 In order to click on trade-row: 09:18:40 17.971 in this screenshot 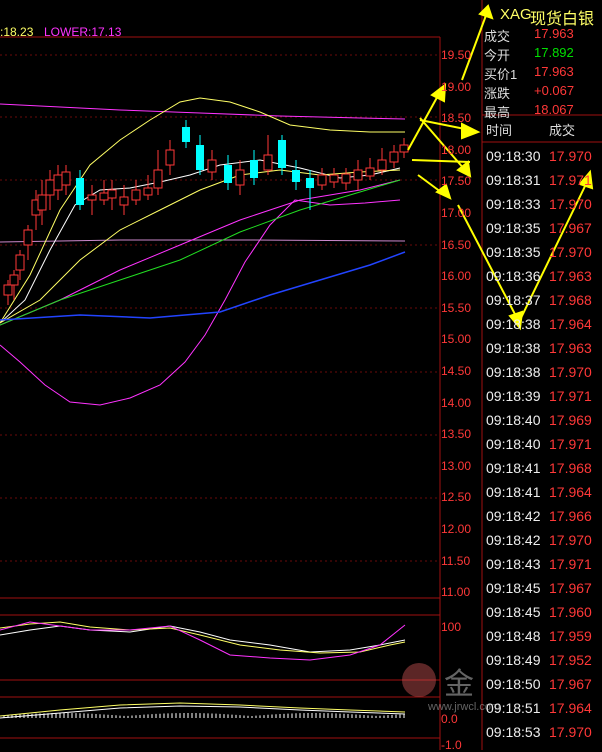, I will do `click(542, 448)`.